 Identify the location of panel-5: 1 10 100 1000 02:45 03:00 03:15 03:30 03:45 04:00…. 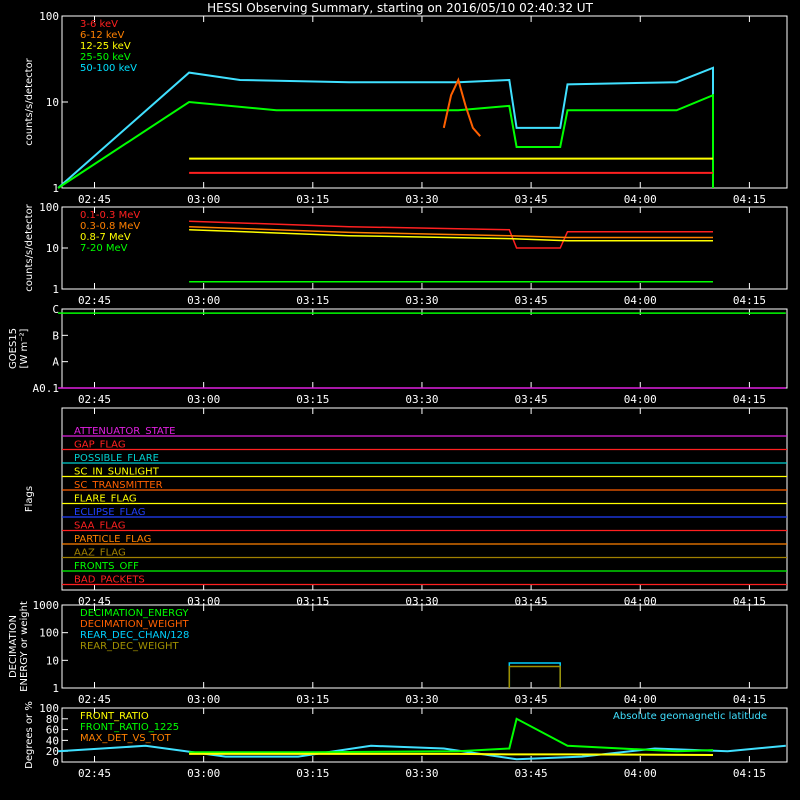
(398, 652).